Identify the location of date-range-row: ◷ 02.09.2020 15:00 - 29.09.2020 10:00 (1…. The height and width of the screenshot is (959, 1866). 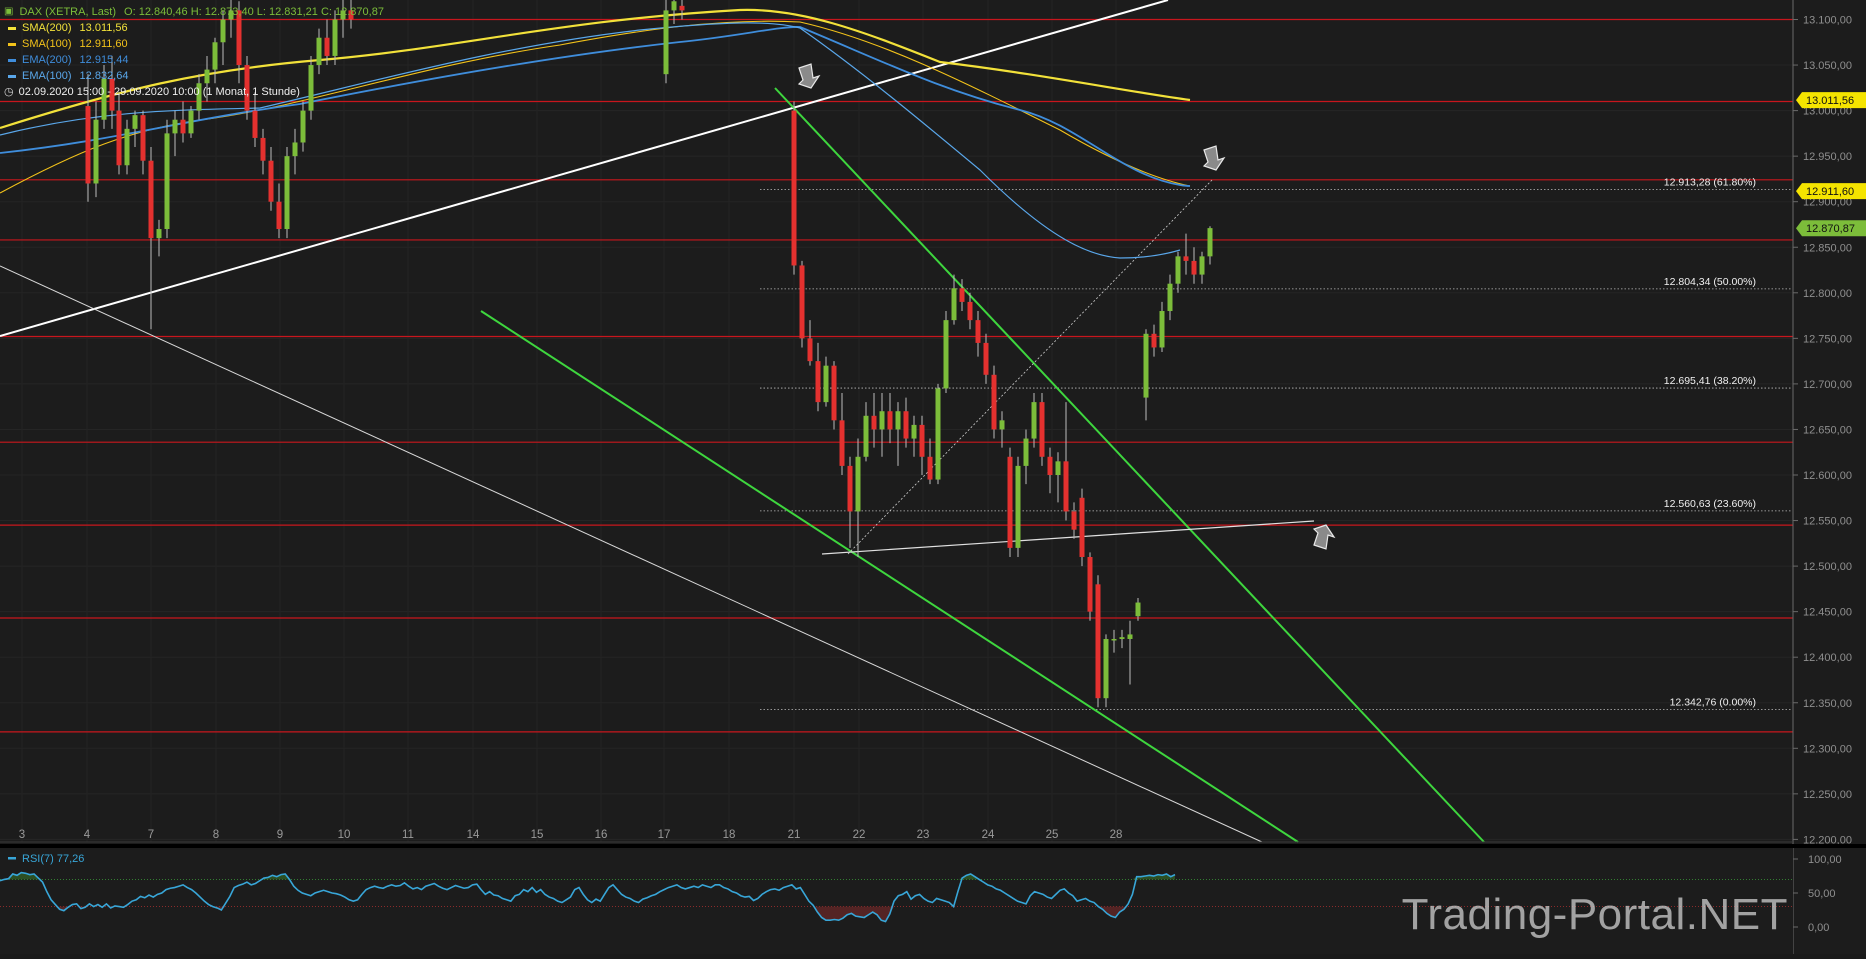
(194, 92).